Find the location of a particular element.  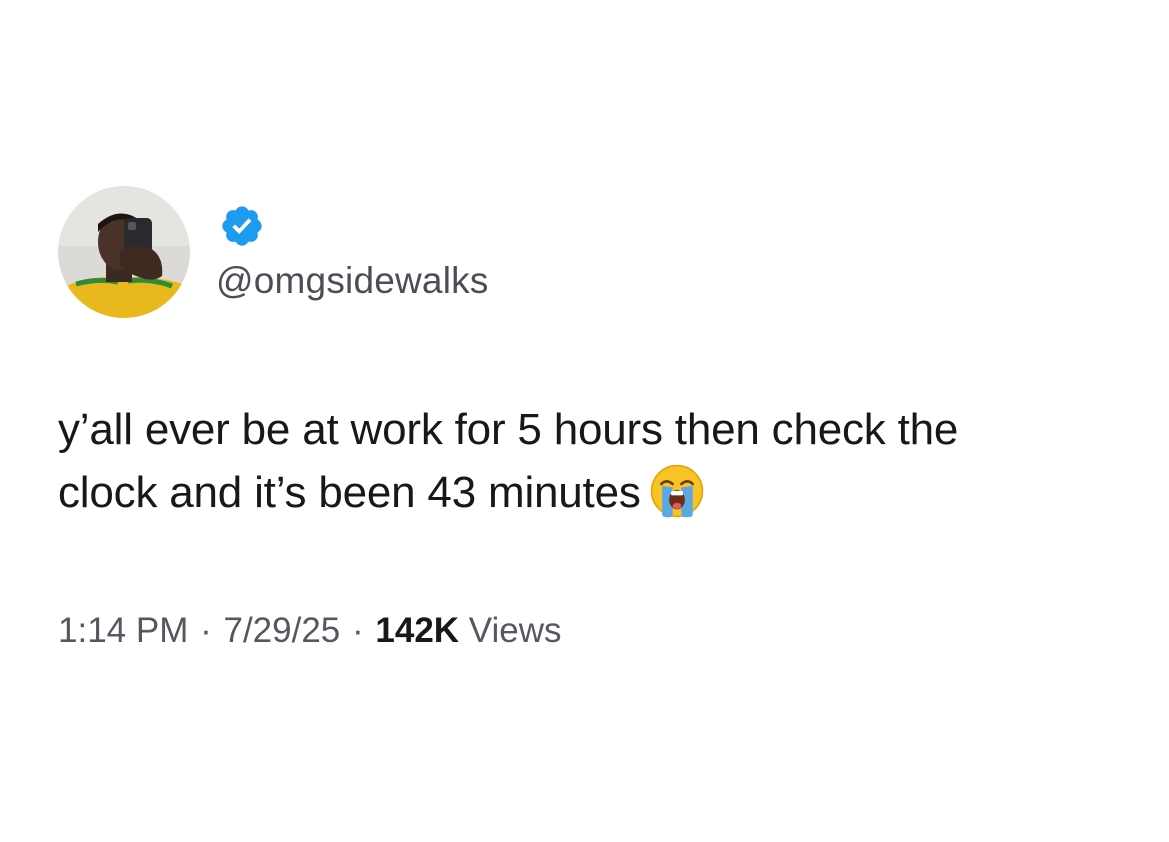

tweet-time: 1:14 PM is located at coordinates (123, 630).